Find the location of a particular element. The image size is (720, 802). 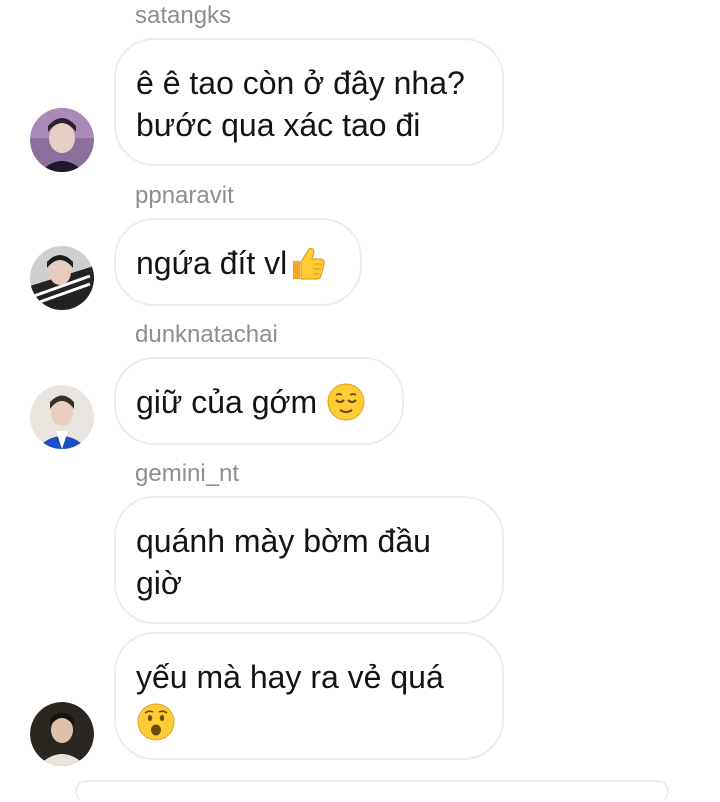

message-text: ngứa đít vl is located at coordinates (238, 264).